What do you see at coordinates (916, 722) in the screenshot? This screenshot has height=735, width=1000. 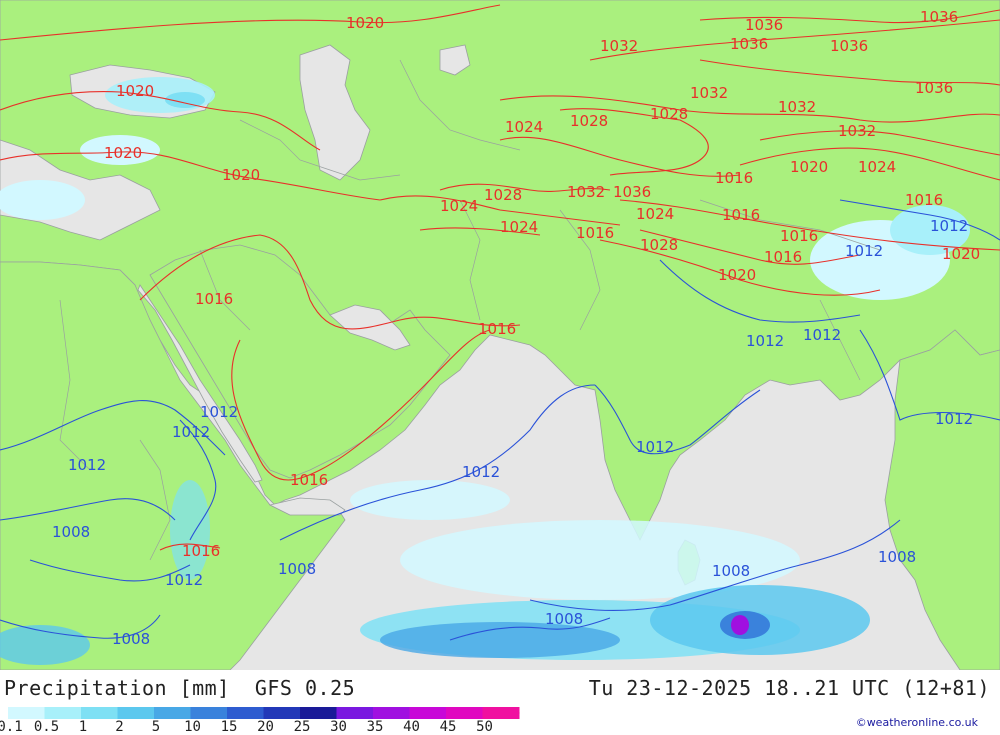 I see `credit-text: ©weatheronline.co.uk` at bounding box center [916, 722].